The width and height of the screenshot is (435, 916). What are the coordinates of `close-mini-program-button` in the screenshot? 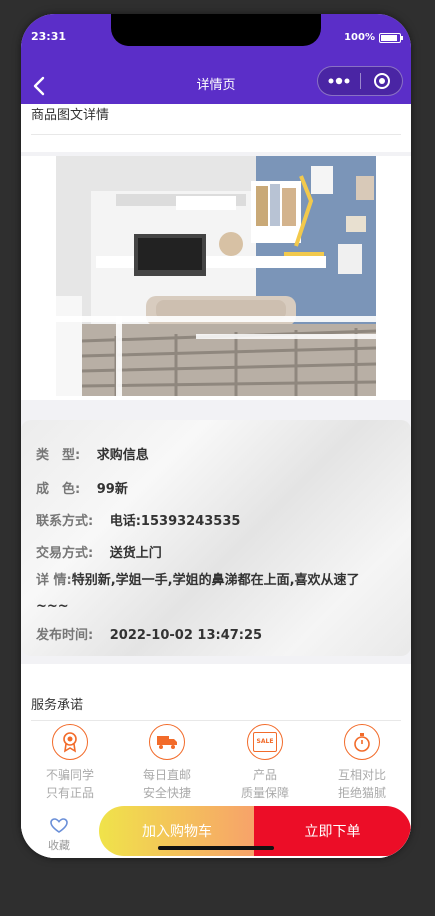 It's located at (381, 81).